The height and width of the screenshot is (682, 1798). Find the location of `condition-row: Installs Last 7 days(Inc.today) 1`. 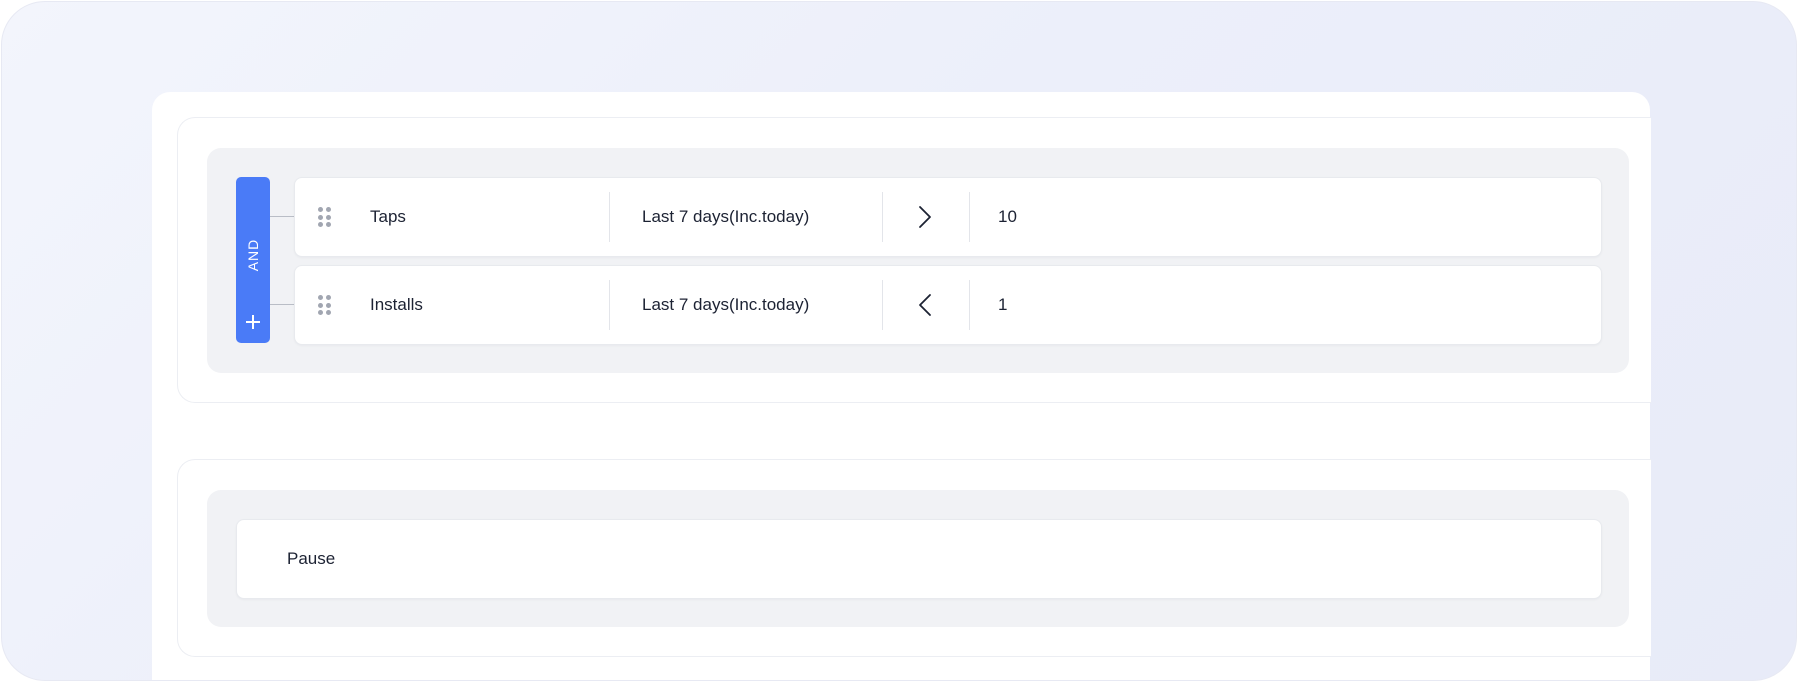

condition-row: Installs Last 7 days(Inc.today) 1 is located at coordinates (948, 305).